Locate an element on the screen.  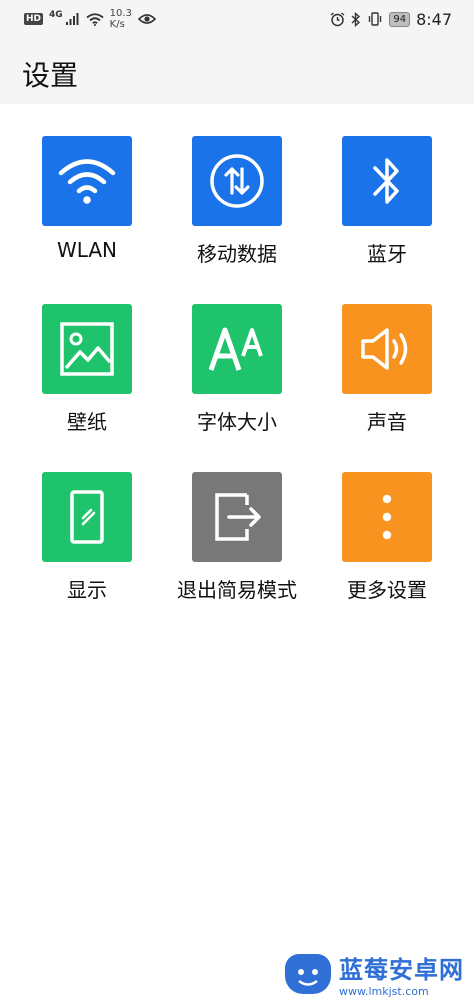
alarm-icon is located at coordinates (337, 18).